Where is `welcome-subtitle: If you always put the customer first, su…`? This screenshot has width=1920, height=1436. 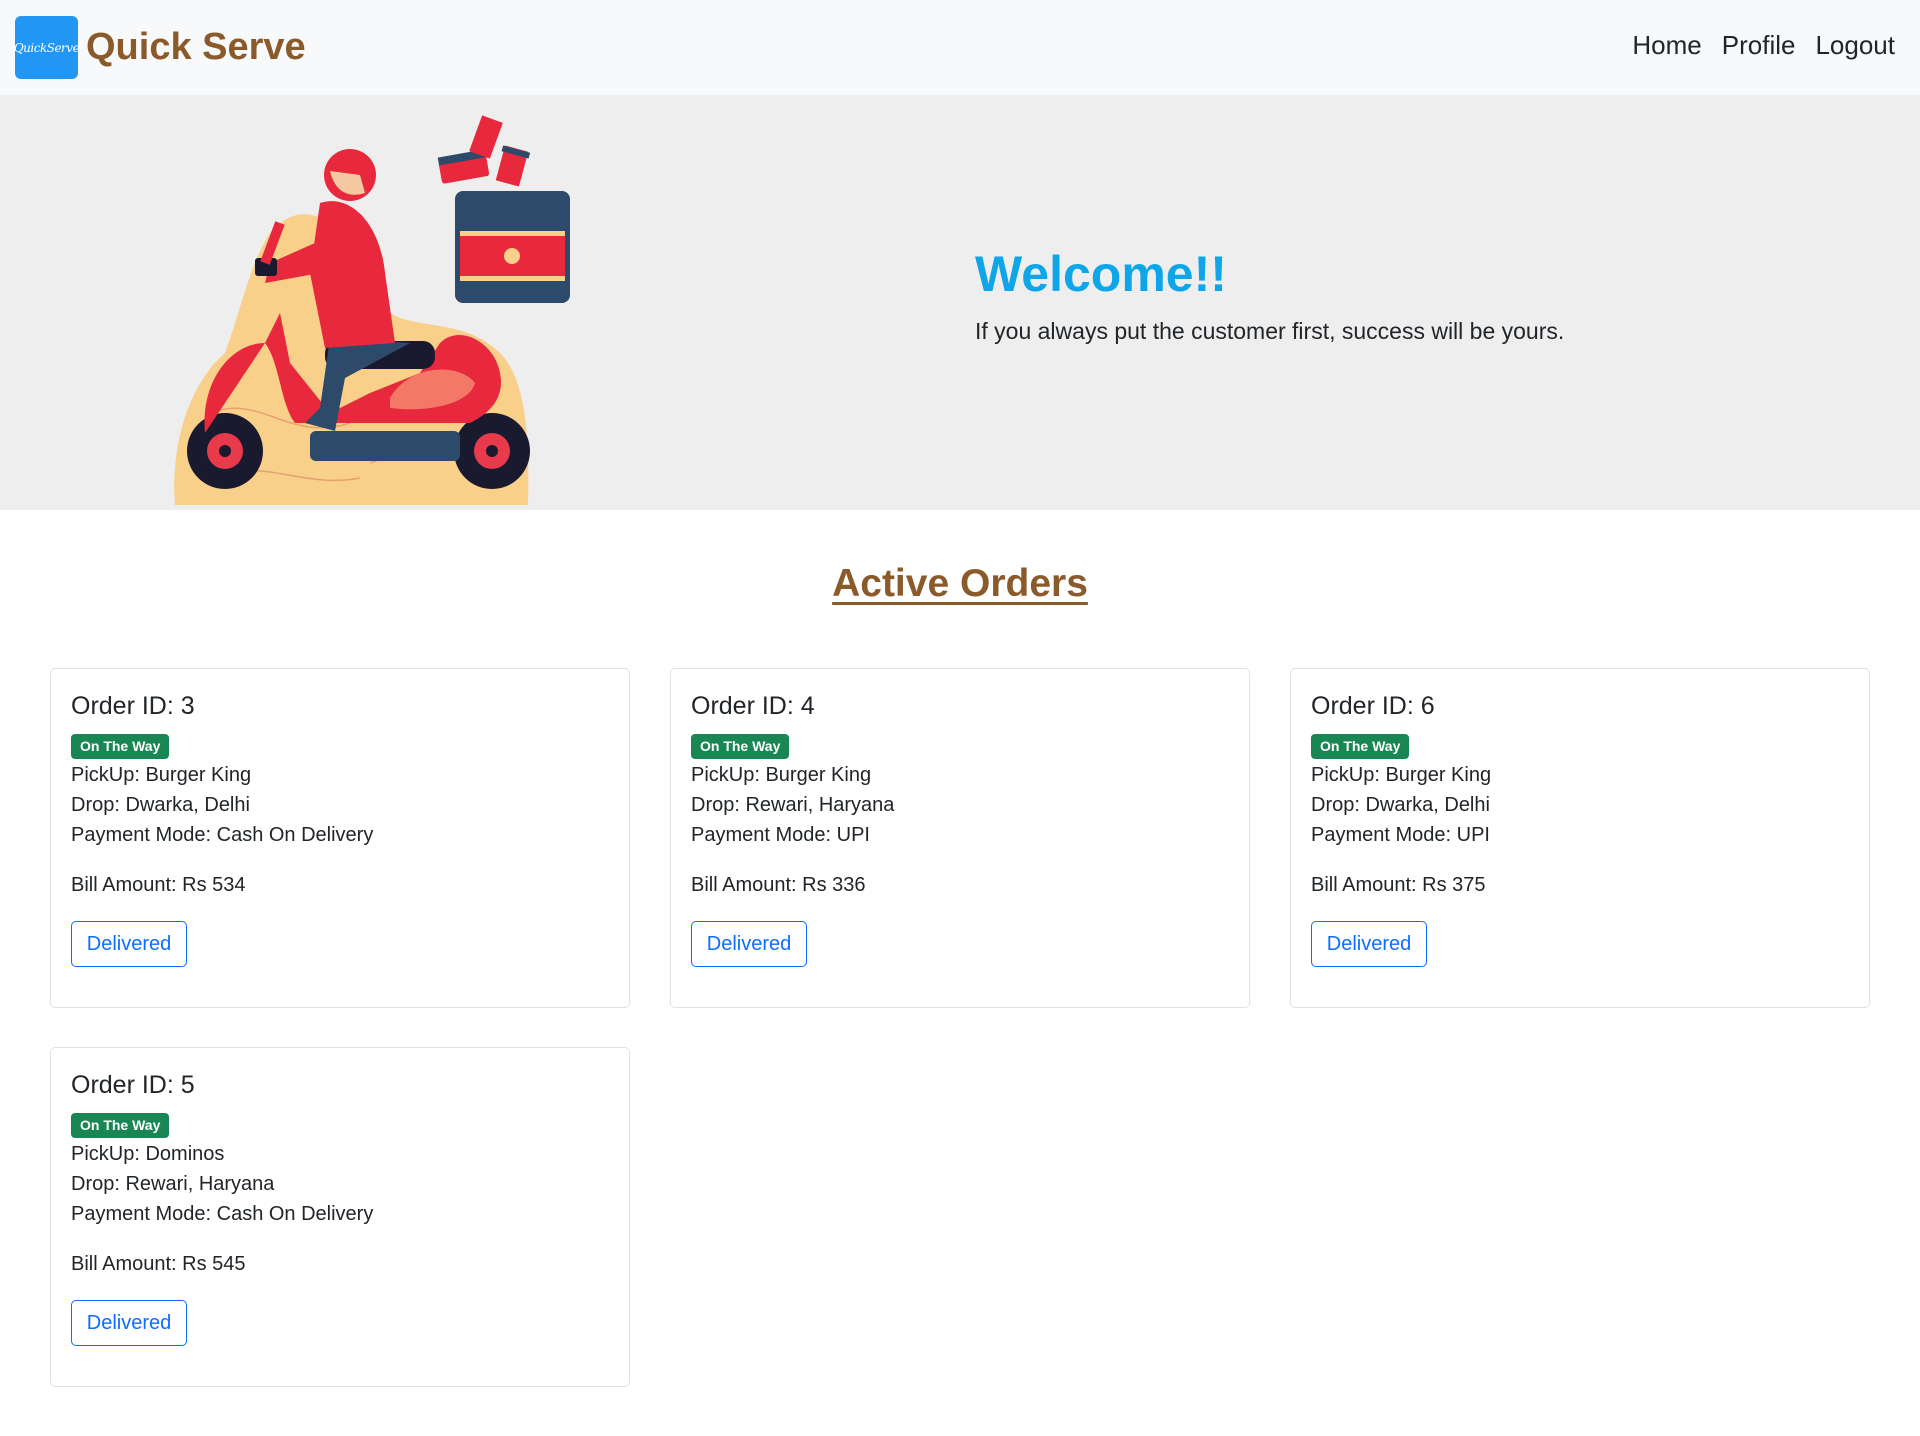 welcome-subtitle: If you always put the customer first, su… is located at coordinates (1270, 331).